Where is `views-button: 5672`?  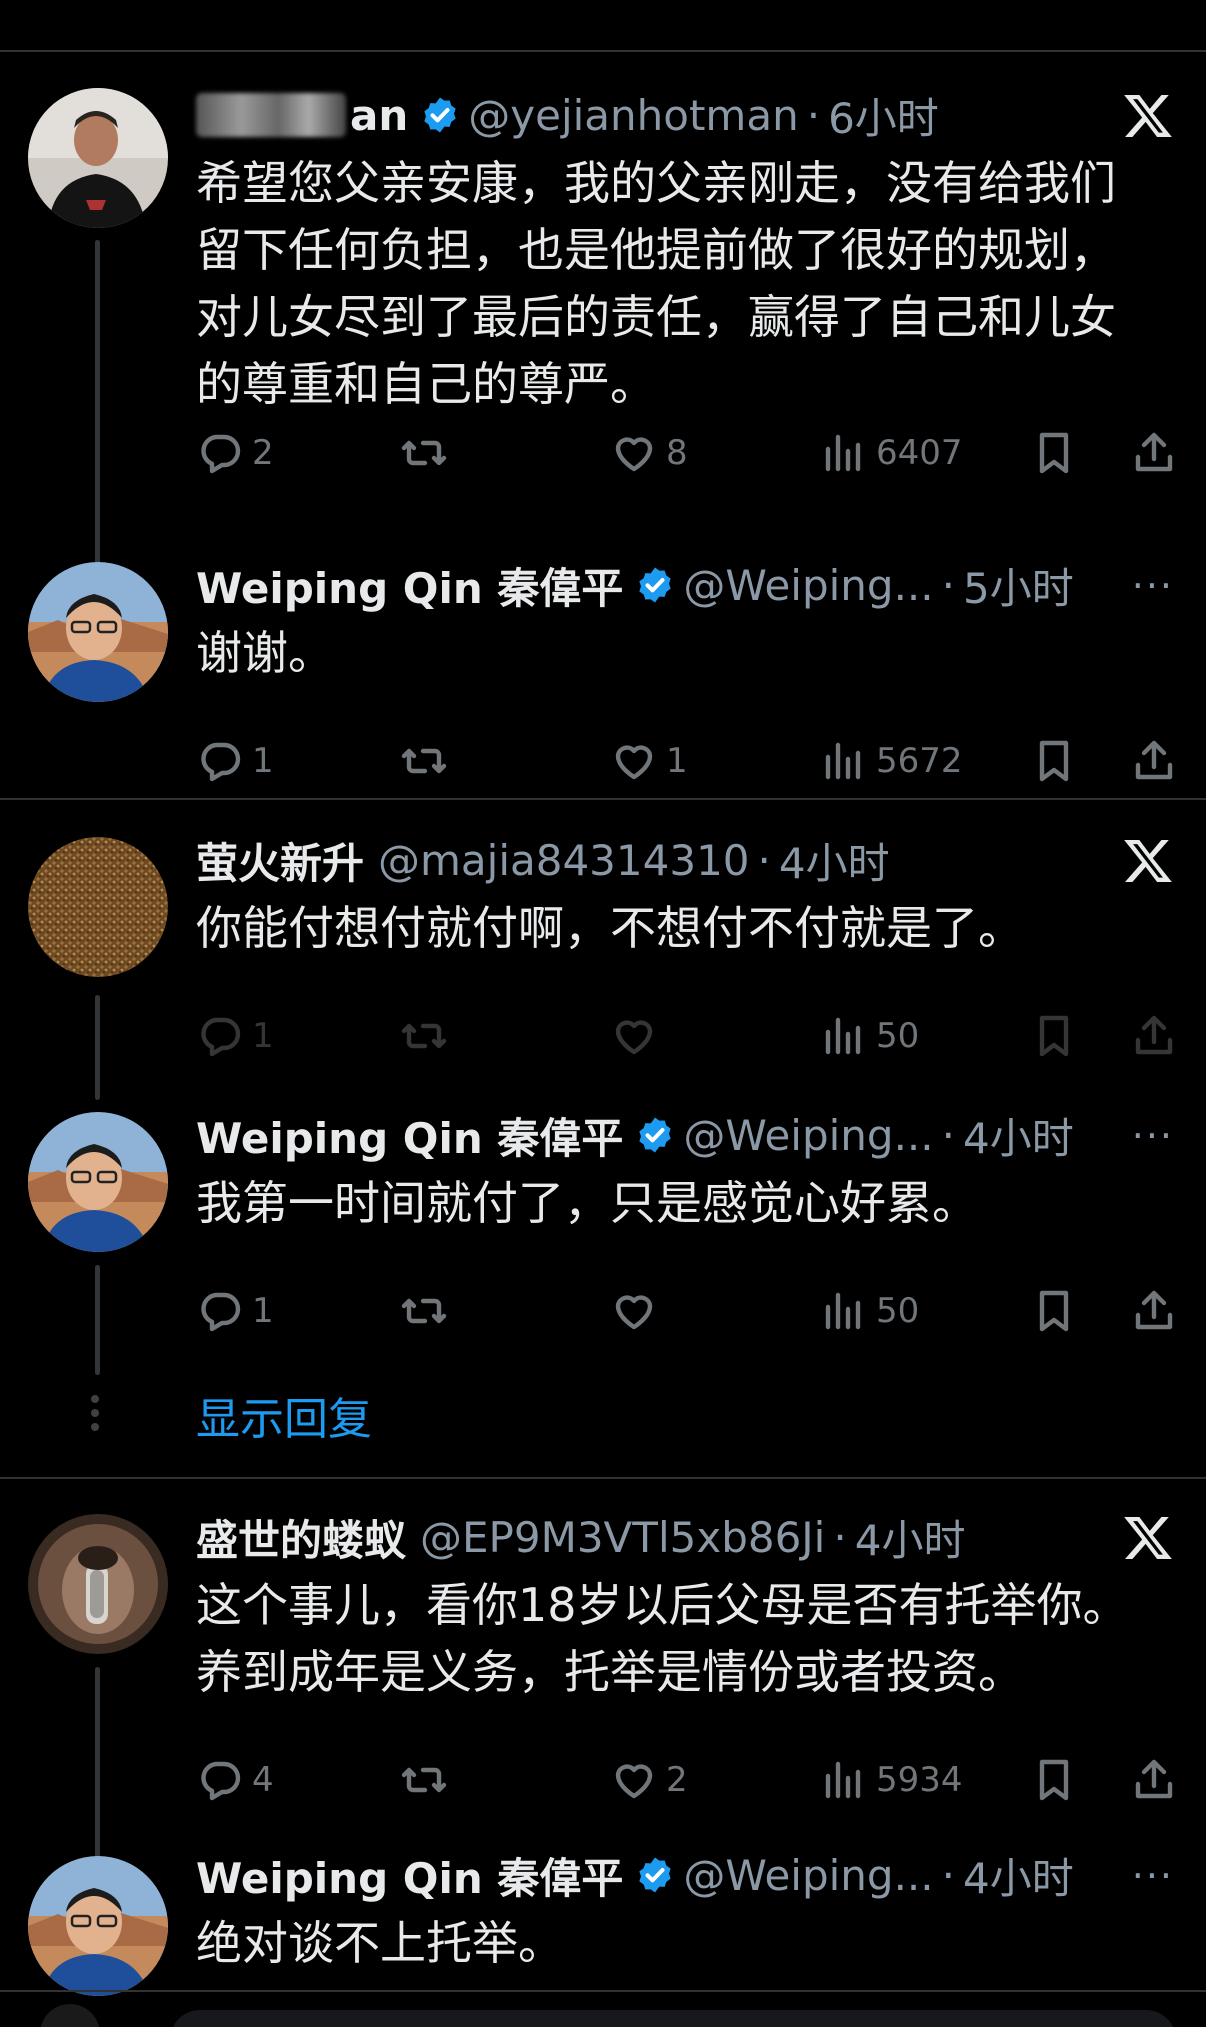
views-button: 5672 is located at coordinates (891, 761).